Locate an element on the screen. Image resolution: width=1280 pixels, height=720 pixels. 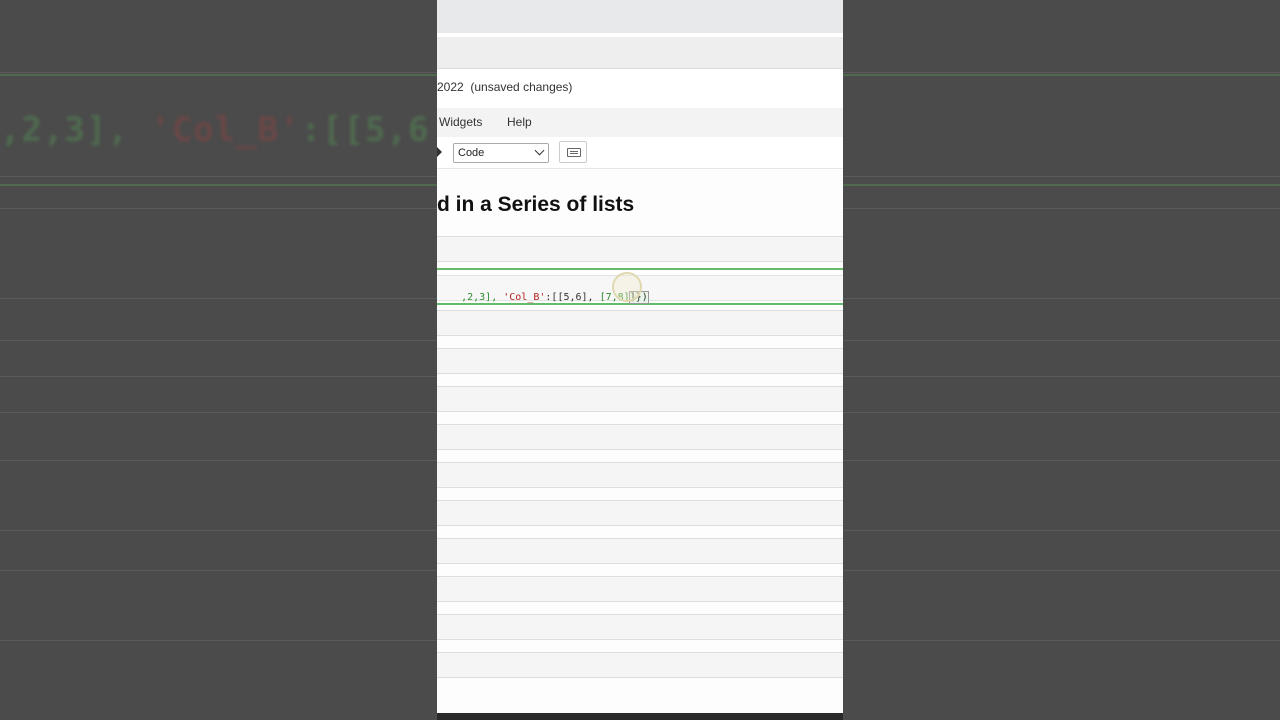
menu-bar is located at coordinates (640, 122).